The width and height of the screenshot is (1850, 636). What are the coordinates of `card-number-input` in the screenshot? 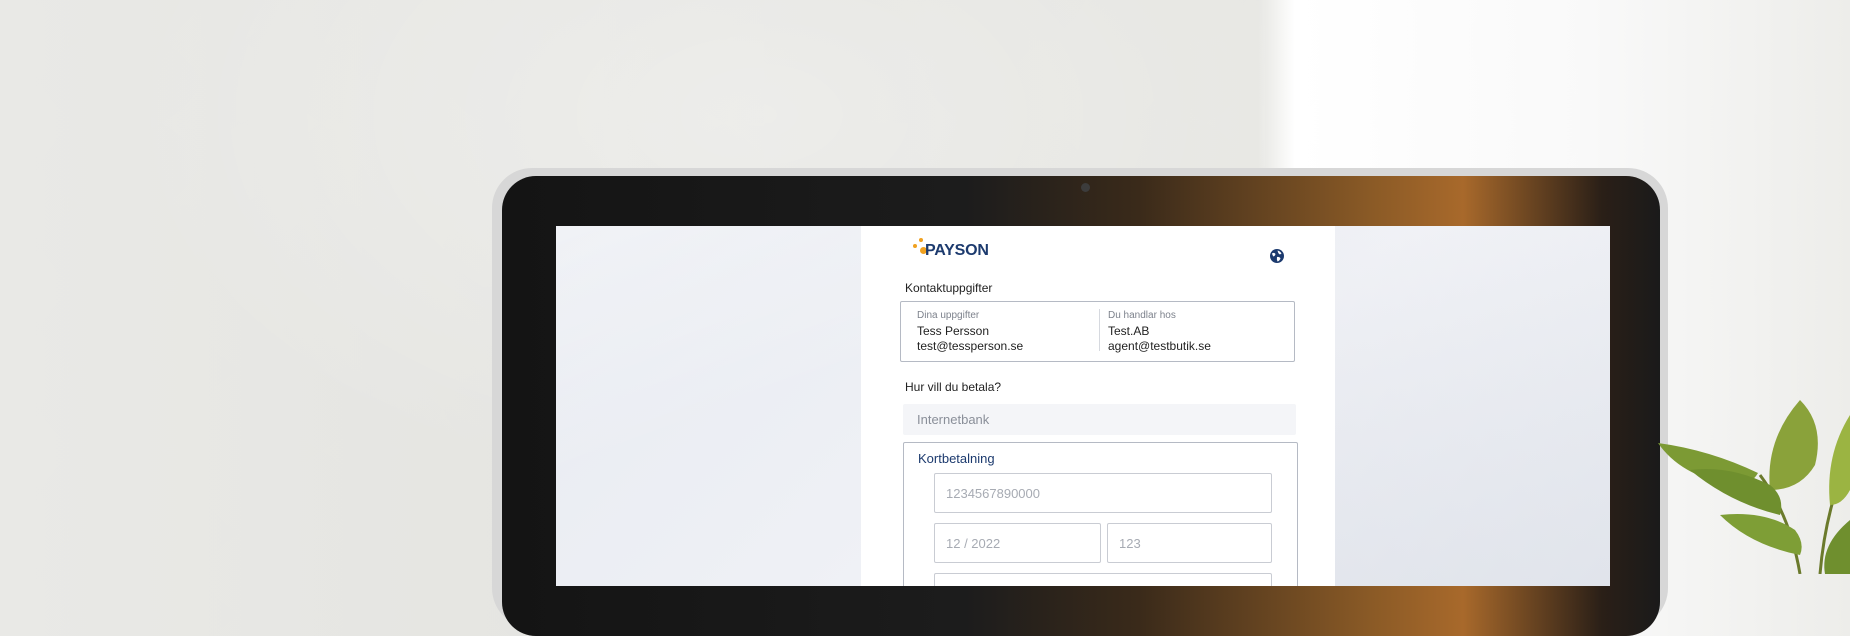 It's located at (1103, 493).